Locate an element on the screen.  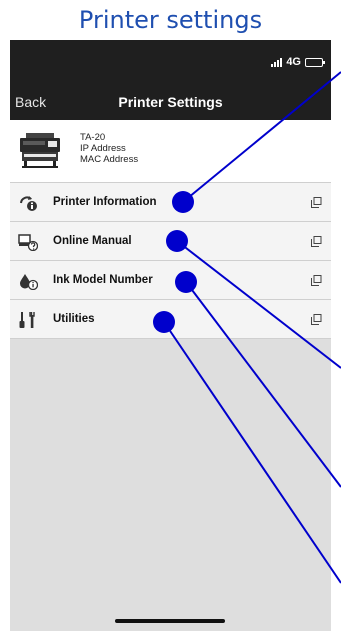
printer-details: TA-20 IP Address MAC Address is located at coordinates (109, 148).